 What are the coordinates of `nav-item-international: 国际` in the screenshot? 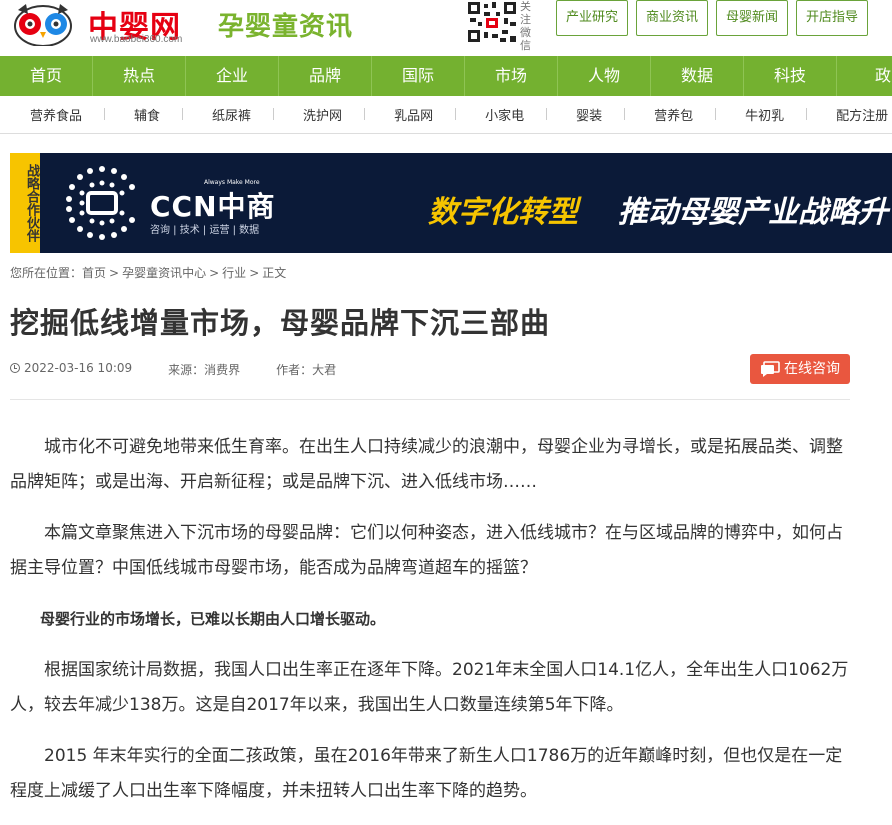 It's located at (418, 76).